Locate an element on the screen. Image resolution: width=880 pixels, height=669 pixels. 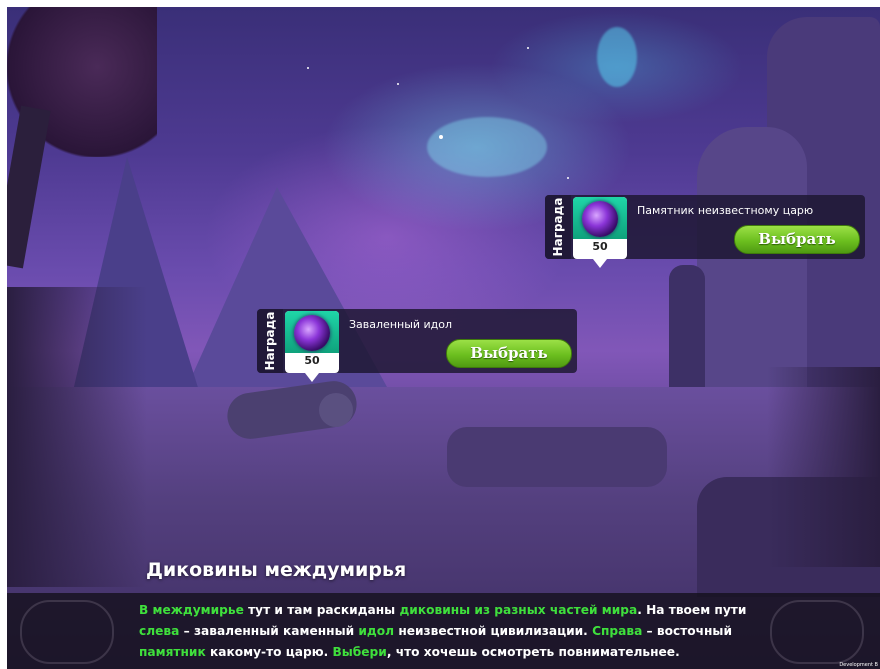
narration-segment: , что хочешь осмотреть повнимательнее. is located at coordinates (533, 652).